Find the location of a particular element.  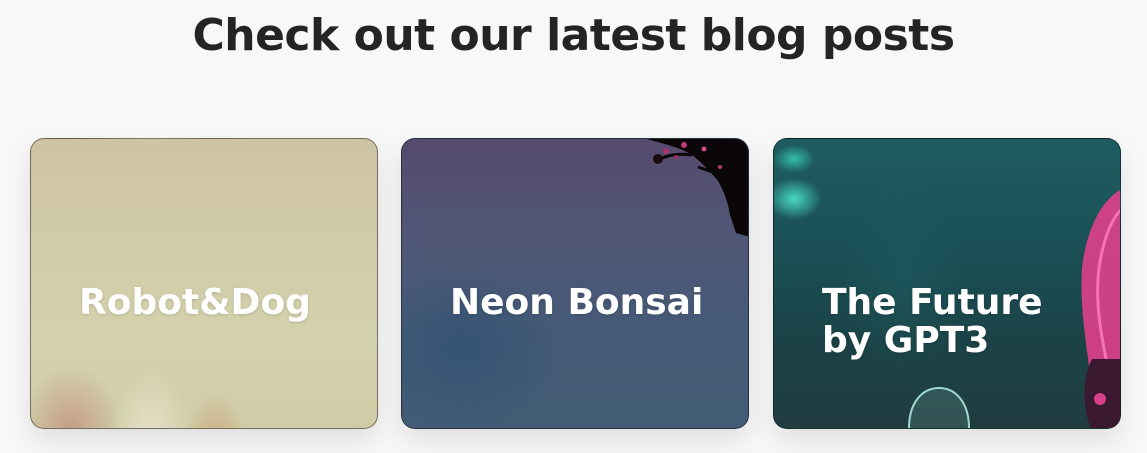

section-heading: Check out our latest blog posts is located at coordinates (573, 35).